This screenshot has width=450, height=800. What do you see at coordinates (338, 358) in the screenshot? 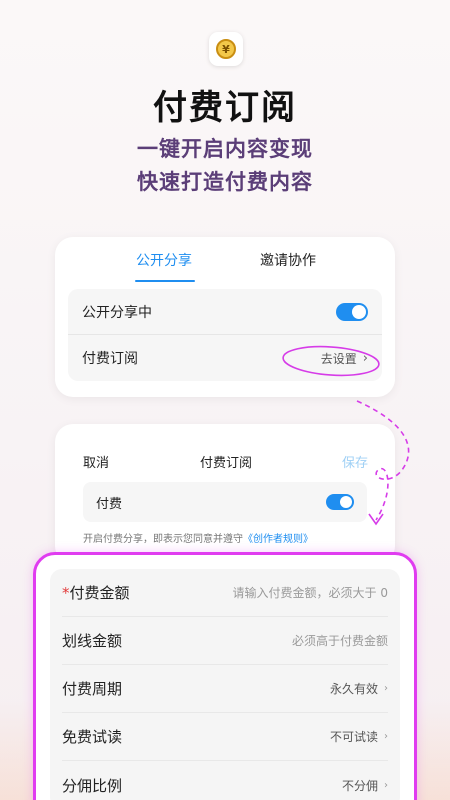
I see `go-settings-label: 去设置` at bounding box center [338, 358].